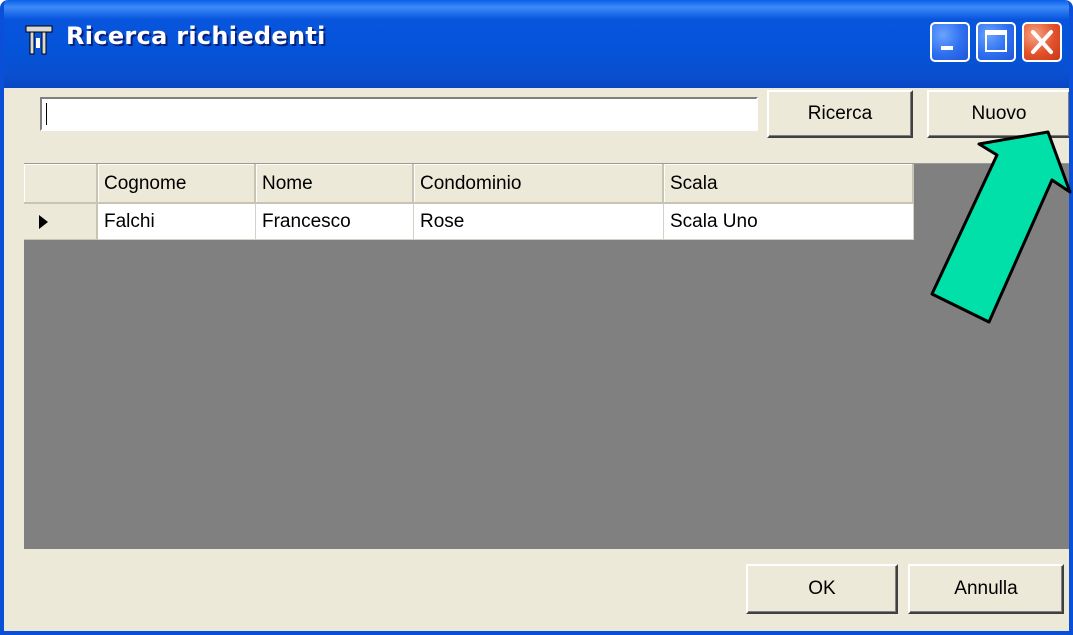  Describe the element at coordinates (789, 184) in the screenshot. I see `column-header-scala: Scala` at that location.